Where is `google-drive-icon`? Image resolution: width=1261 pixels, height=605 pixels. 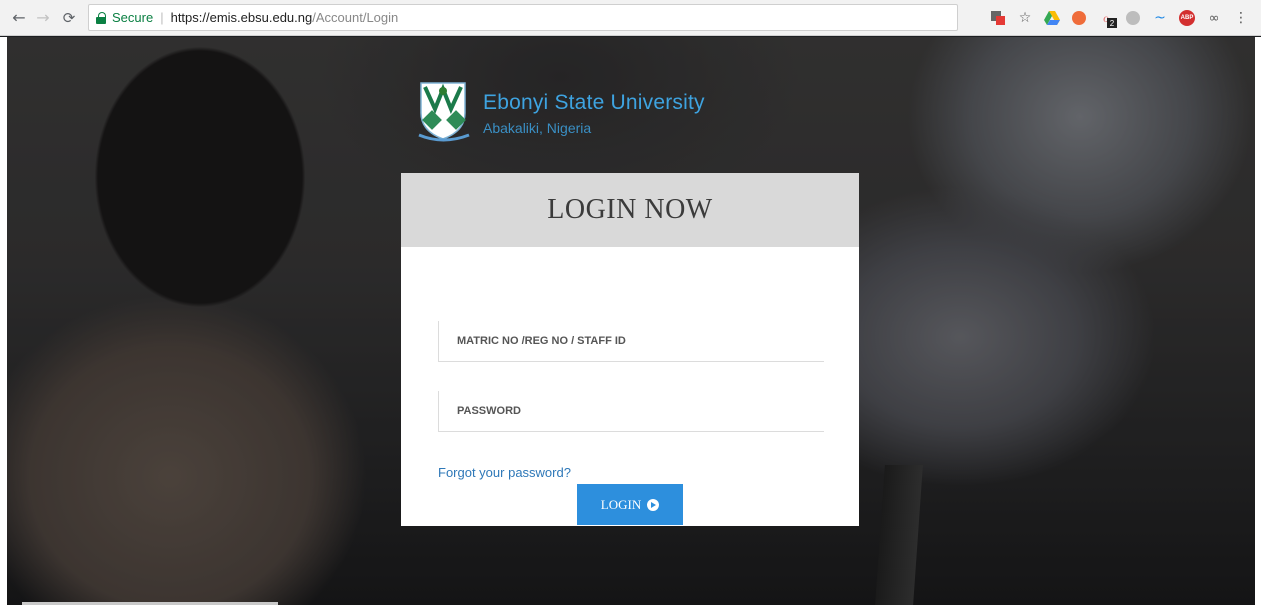
google-drive-icon is located at coordinates (1052, 18).